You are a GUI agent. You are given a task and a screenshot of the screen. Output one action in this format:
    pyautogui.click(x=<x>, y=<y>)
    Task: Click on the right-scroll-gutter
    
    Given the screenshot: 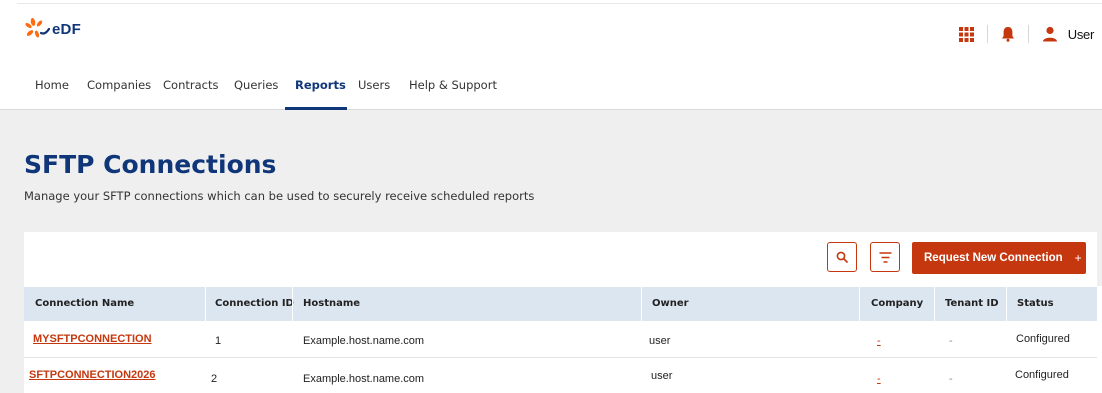 What is the action you would take?
    pyautogui.click(x=1099, y=339)
    